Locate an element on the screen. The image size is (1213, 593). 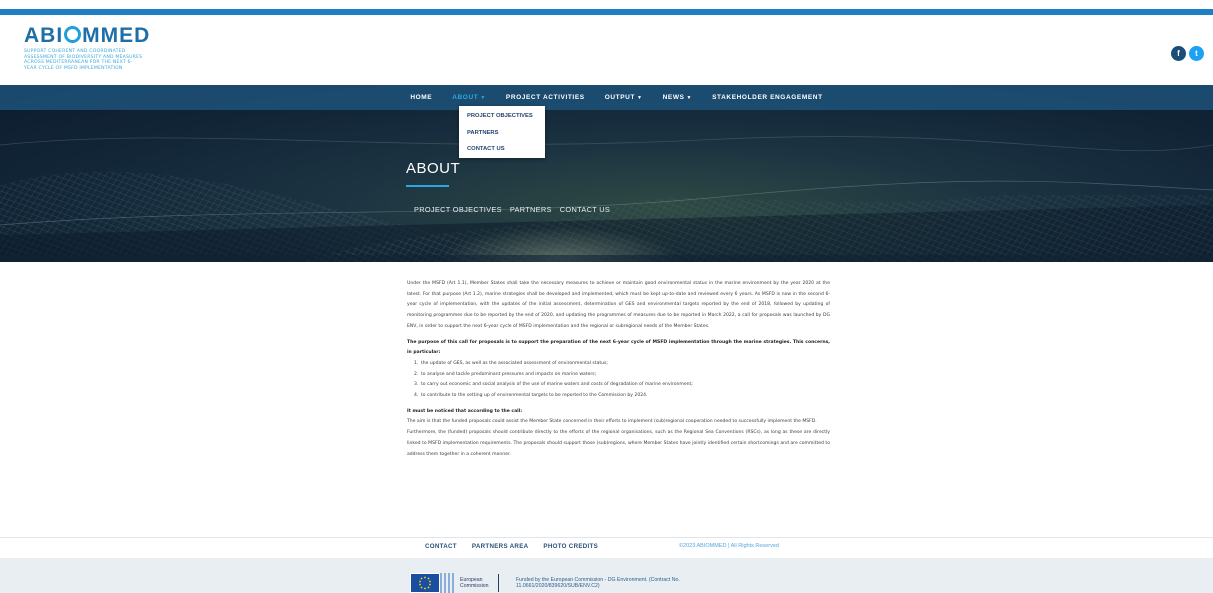
dropdown-item-project-objectives: PROJECT OBJECTIVES is located at coordinates (502, 118).